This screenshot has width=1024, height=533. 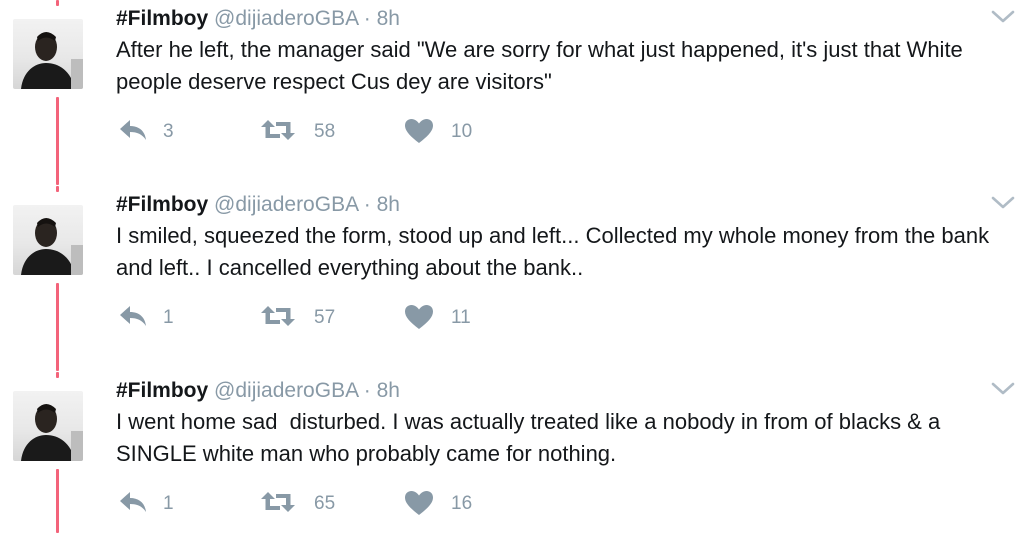 I want to click on retweet-count: 57, so click(x=325, y=317).